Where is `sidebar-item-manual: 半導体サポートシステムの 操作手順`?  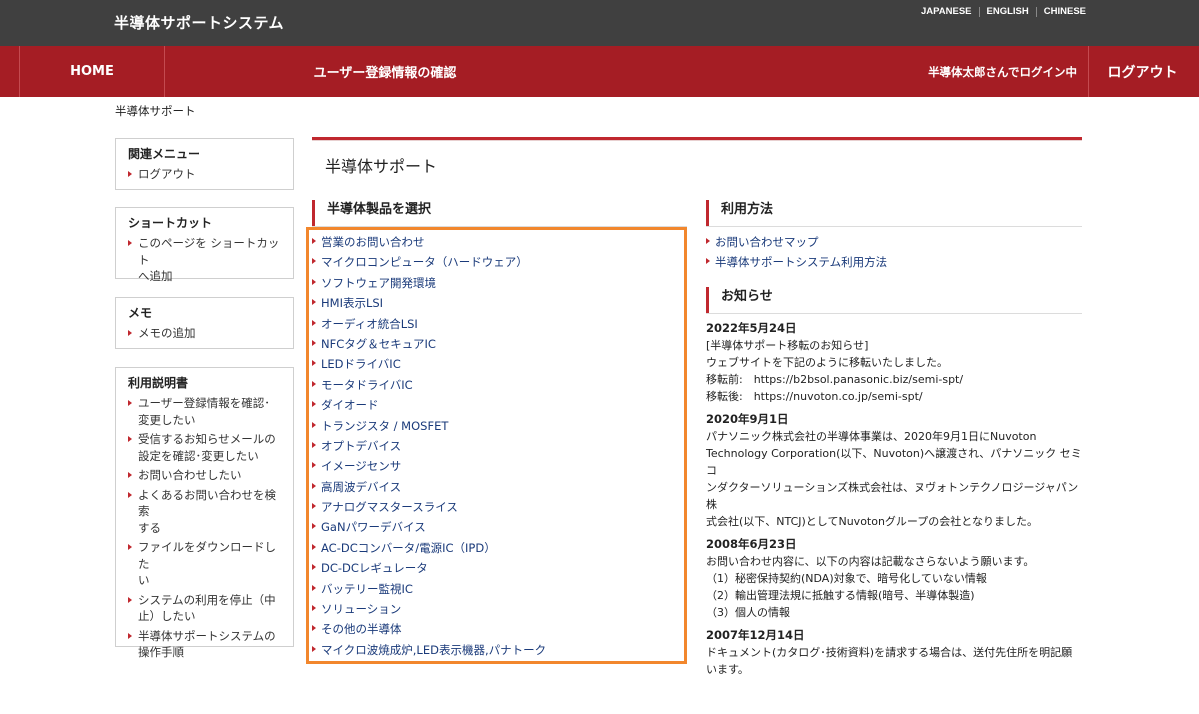 sidebar-item-manual: 半導体サポートシステムの 操作手順 is located at coordinates (204, 644).